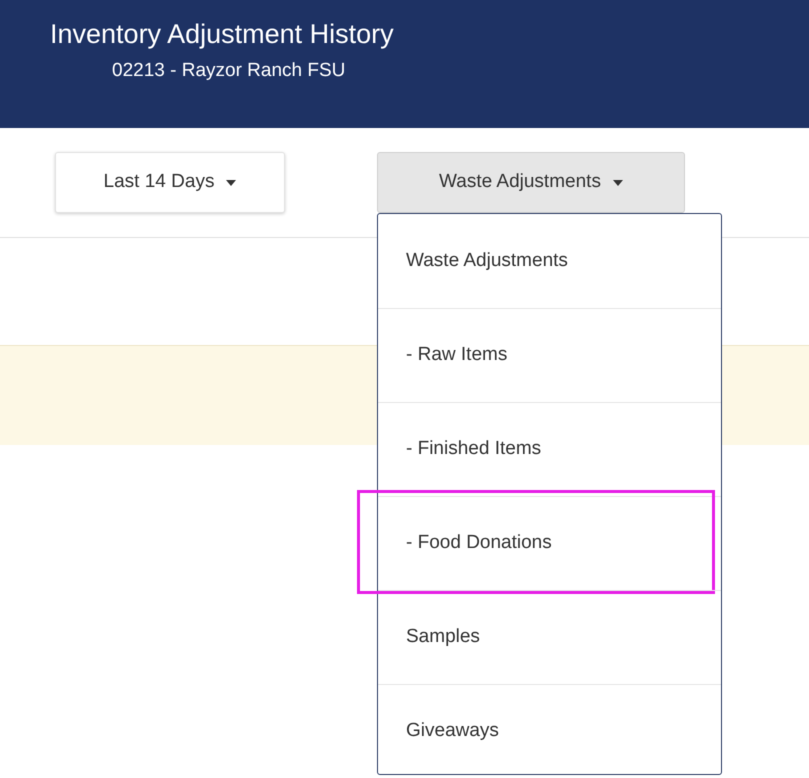  What do you see at coordinates (457, 355) in the screenshot?
I see `menu-item: - Raw Items` at bounding box center [457, 355].